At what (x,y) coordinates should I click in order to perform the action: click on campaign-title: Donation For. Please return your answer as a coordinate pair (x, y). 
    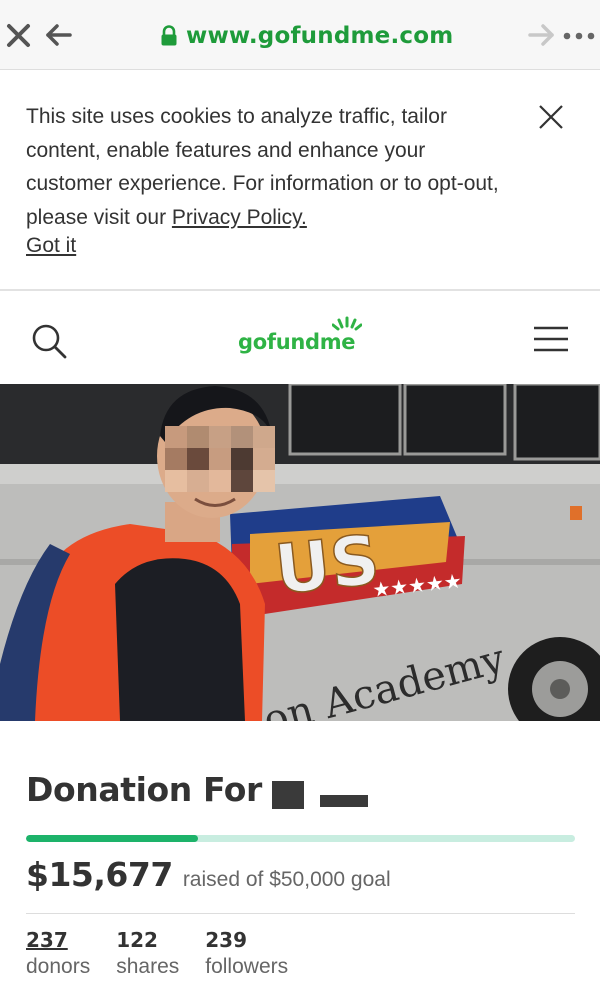
    Looking at the image, I should click on (144, 789).